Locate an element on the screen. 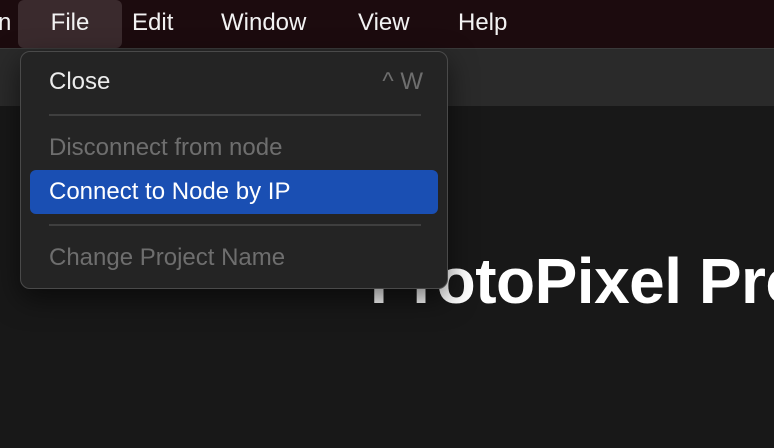  menu-view: View is located at coordinates (384, 24).